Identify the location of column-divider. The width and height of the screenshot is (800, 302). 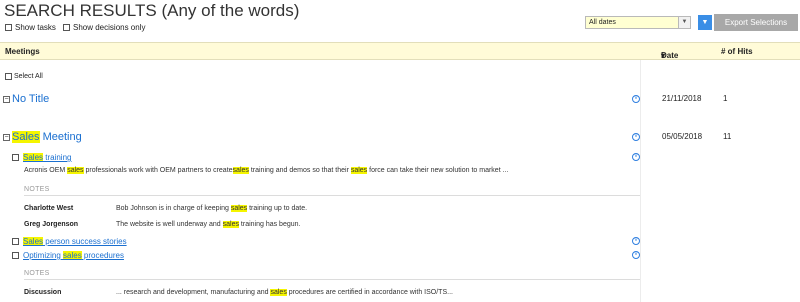
(640, 181).